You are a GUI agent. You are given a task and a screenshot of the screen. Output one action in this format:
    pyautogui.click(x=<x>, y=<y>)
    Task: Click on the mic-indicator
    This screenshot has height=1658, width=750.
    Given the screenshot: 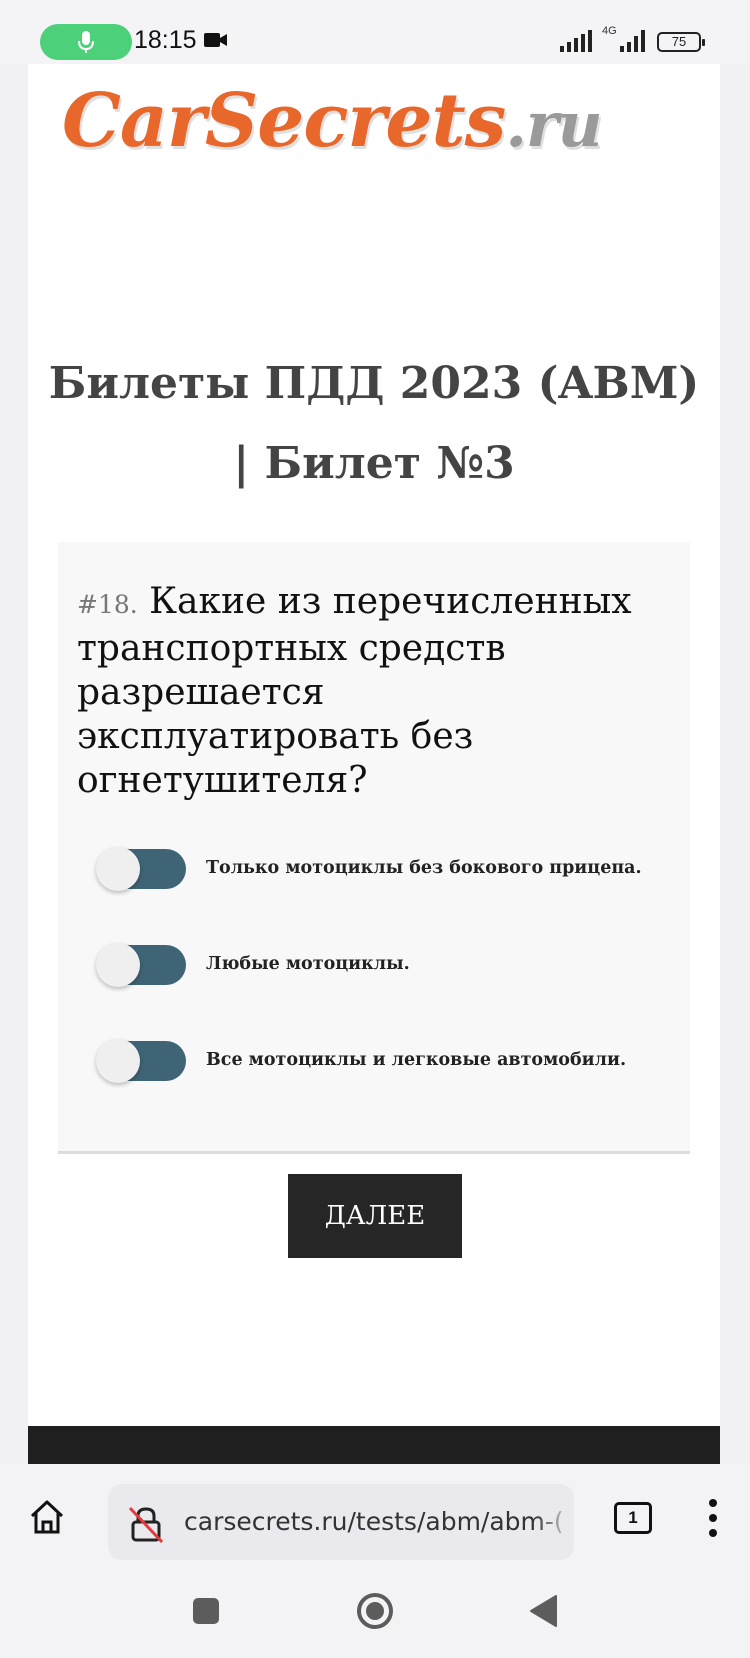 What is the action you would take?
    pyautogui.click(x=86, y=42)
    